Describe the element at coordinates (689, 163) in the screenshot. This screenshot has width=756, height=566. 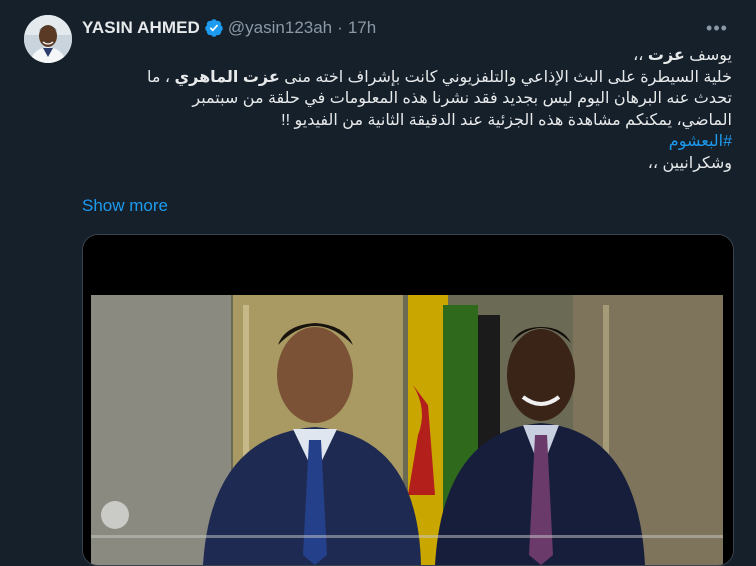
I see `tweet-line: وشكرانيين ،،` at that location.